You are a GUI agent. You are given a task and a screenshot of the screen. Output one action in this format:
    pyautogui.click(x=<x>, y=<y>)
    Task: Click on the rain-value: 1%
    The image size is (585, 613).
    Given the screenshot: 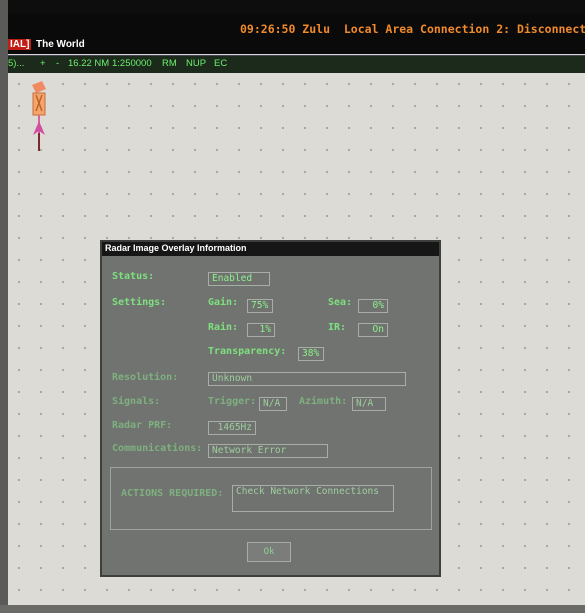 What is the action you would take?
    pyautogui.click(x=261, y=330)
    